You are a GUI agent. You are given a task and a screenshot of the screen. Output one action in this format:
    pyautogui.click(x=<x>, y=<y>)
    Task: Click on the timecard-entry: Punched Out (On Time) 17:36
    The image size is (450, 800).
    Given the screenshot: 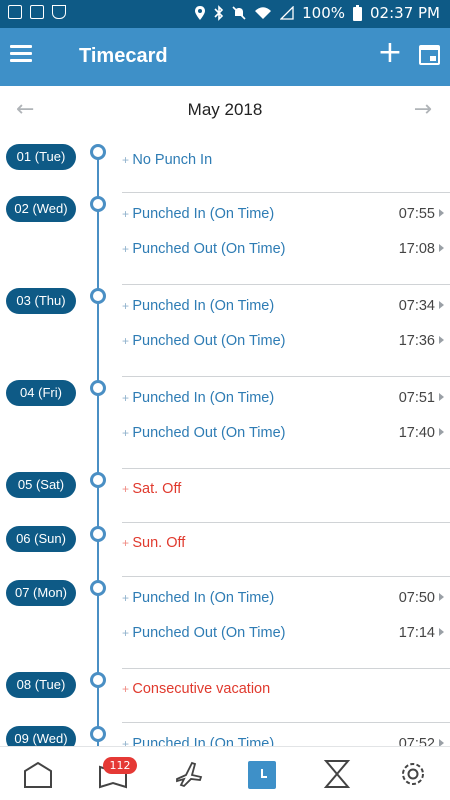 What is the action you would take?
    pyautogui.click(x=283, y=342)
    